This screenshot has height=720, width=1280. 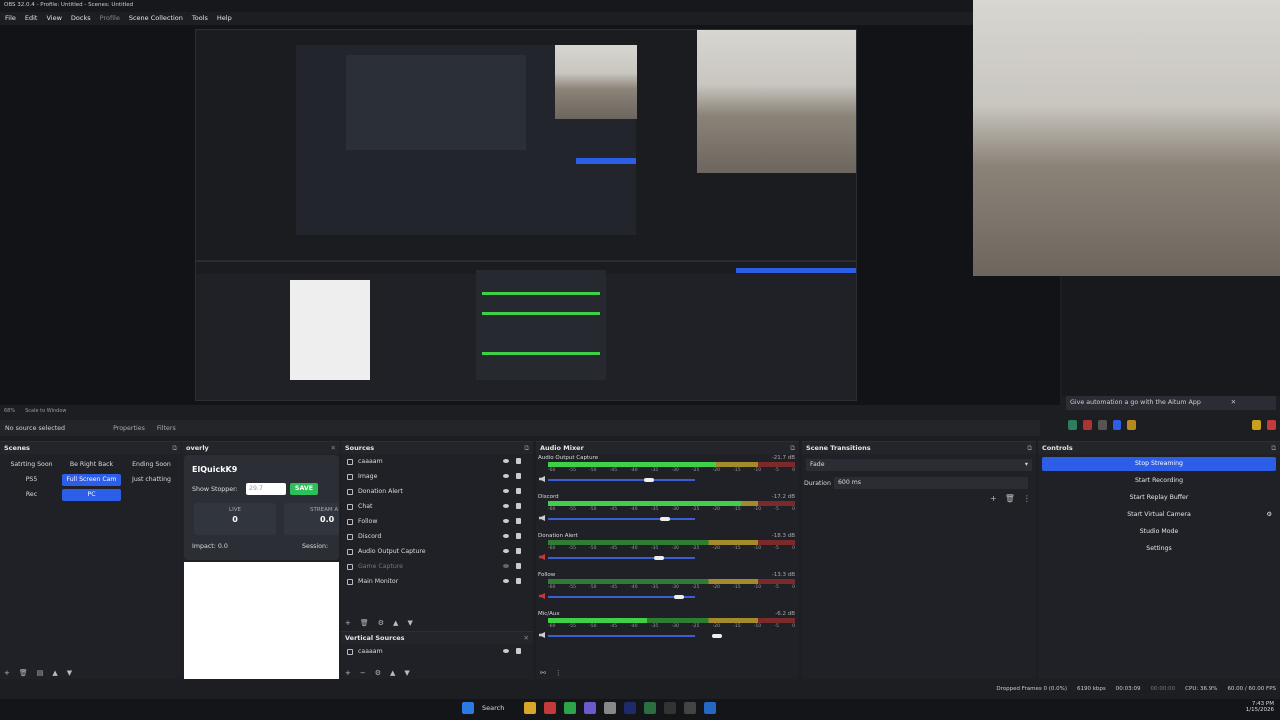 I want to click on menu-profile: Profile, so click(x=110, y=18).